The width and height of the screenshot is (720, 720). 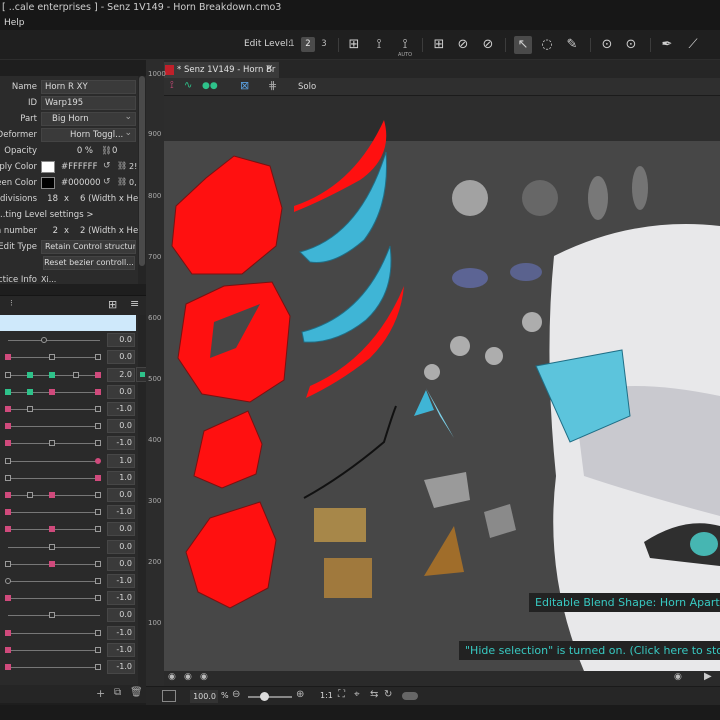 I want to click on camera-plus-icon: ◉, so click(x=188, y=677).